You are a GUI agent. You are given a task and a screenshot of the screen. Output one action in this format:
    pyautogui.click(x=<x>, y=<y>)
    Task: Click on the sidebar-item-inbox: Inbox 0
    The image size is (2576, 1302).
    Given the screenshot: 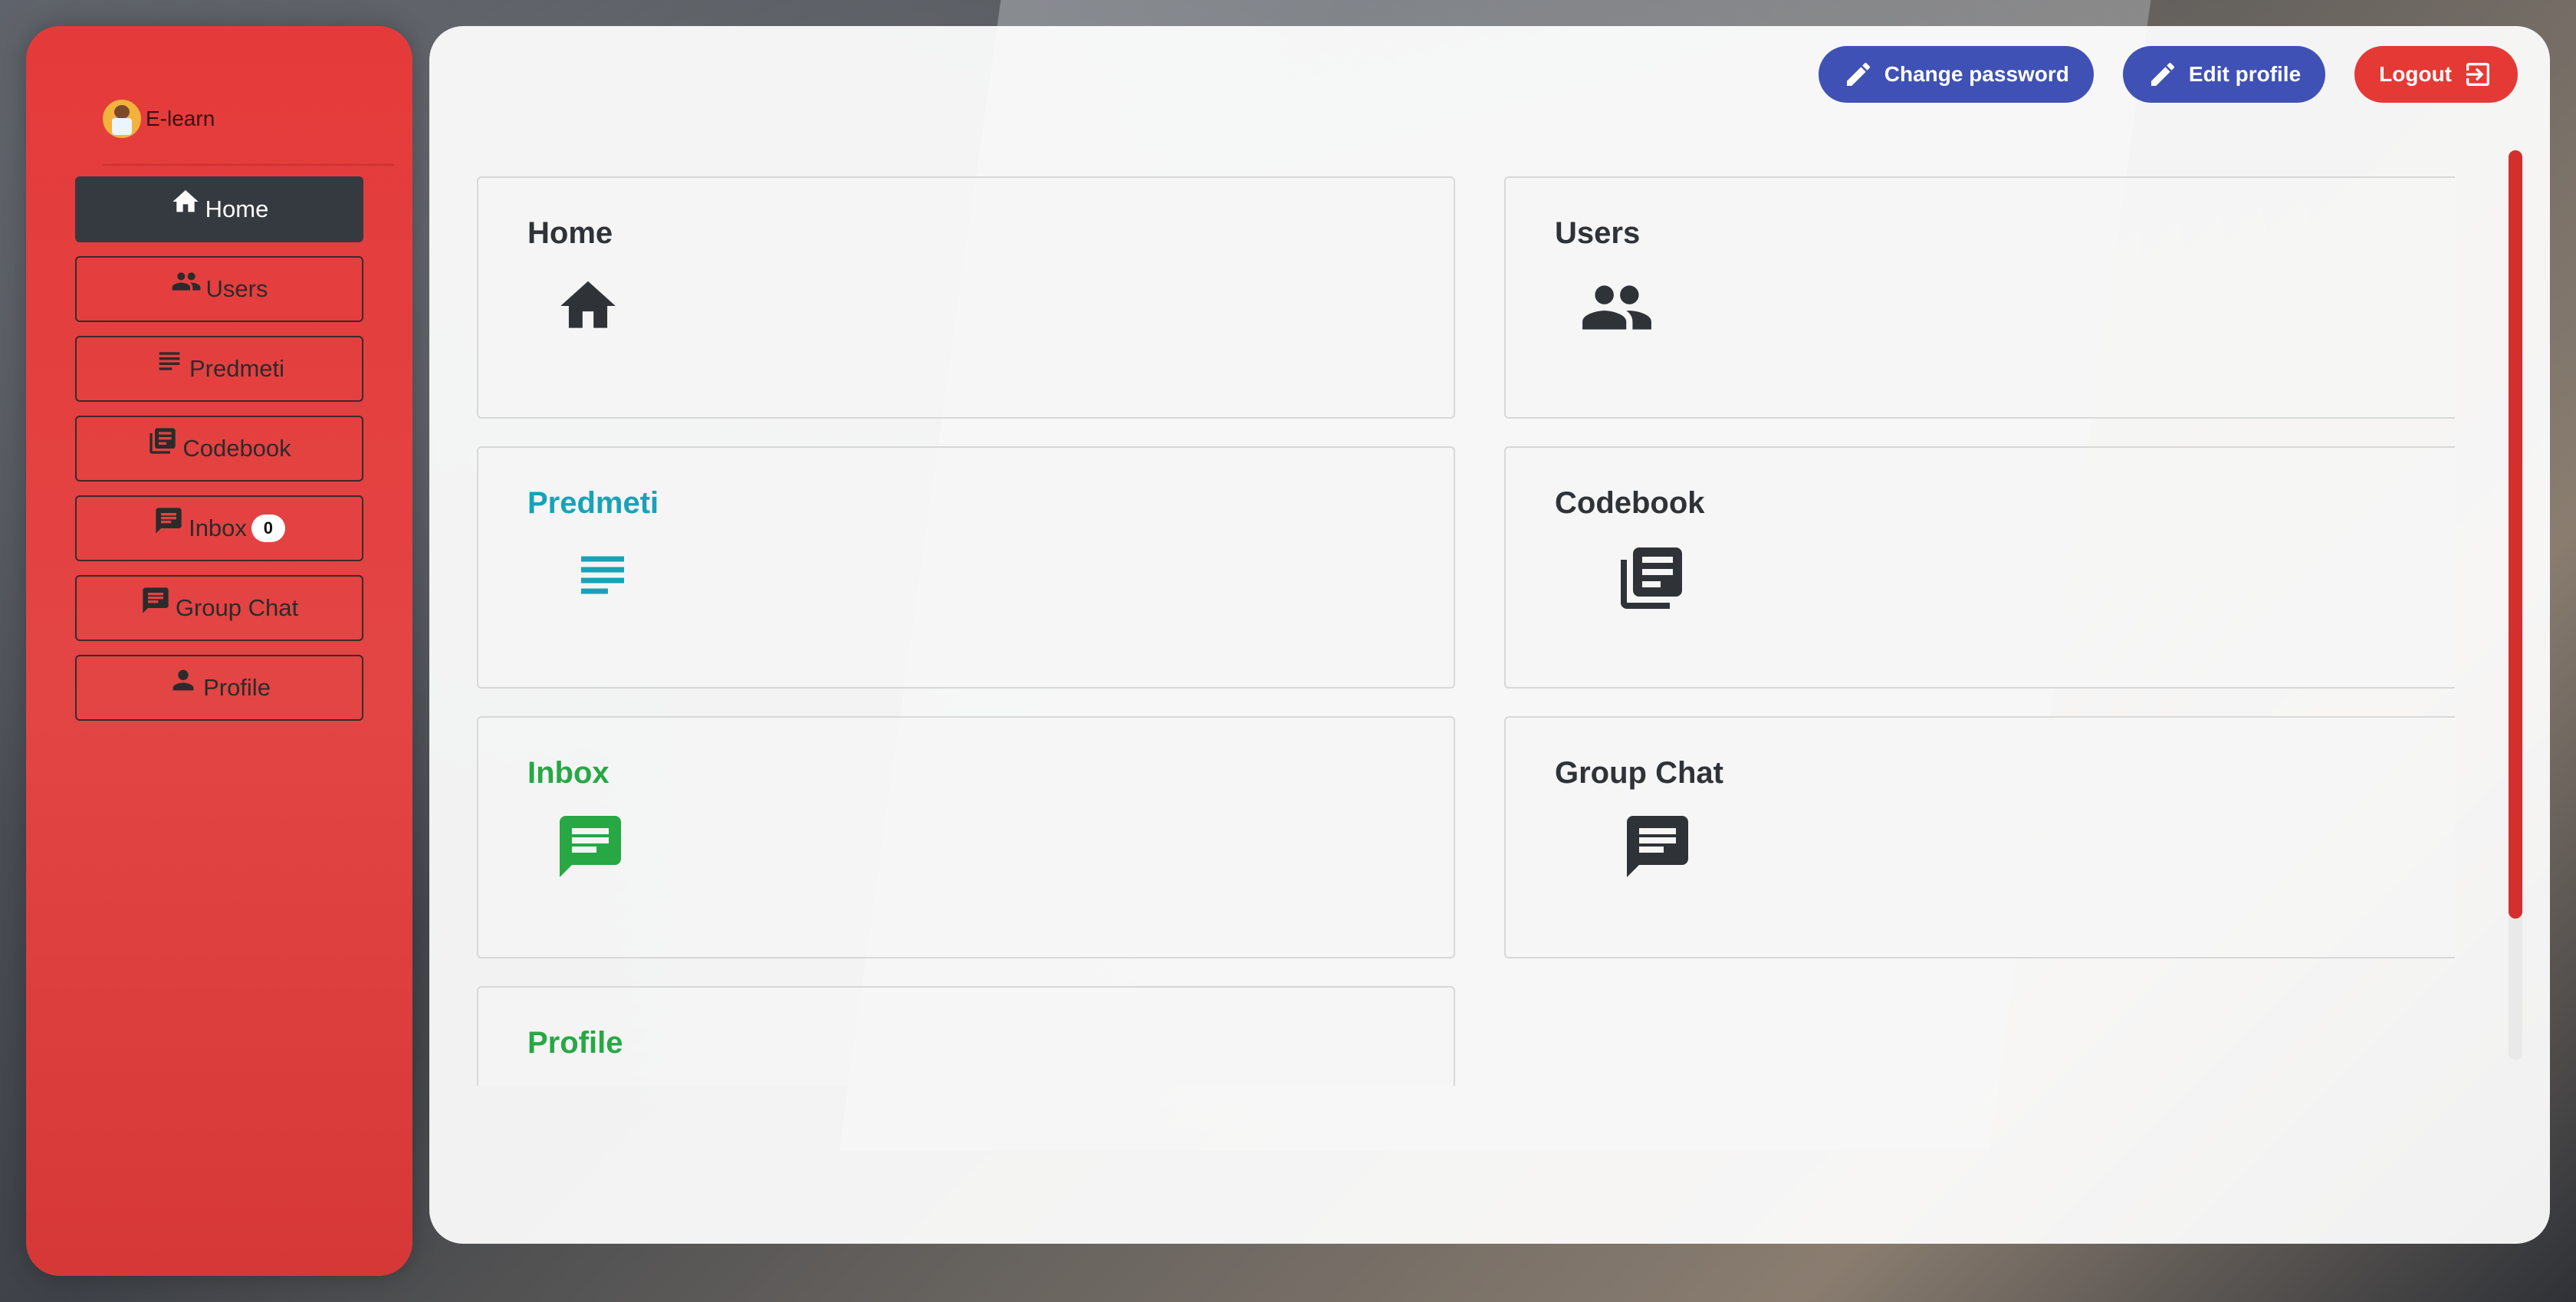 What is the action you would take?
    pyautogui.click(x=219, y=528)
    